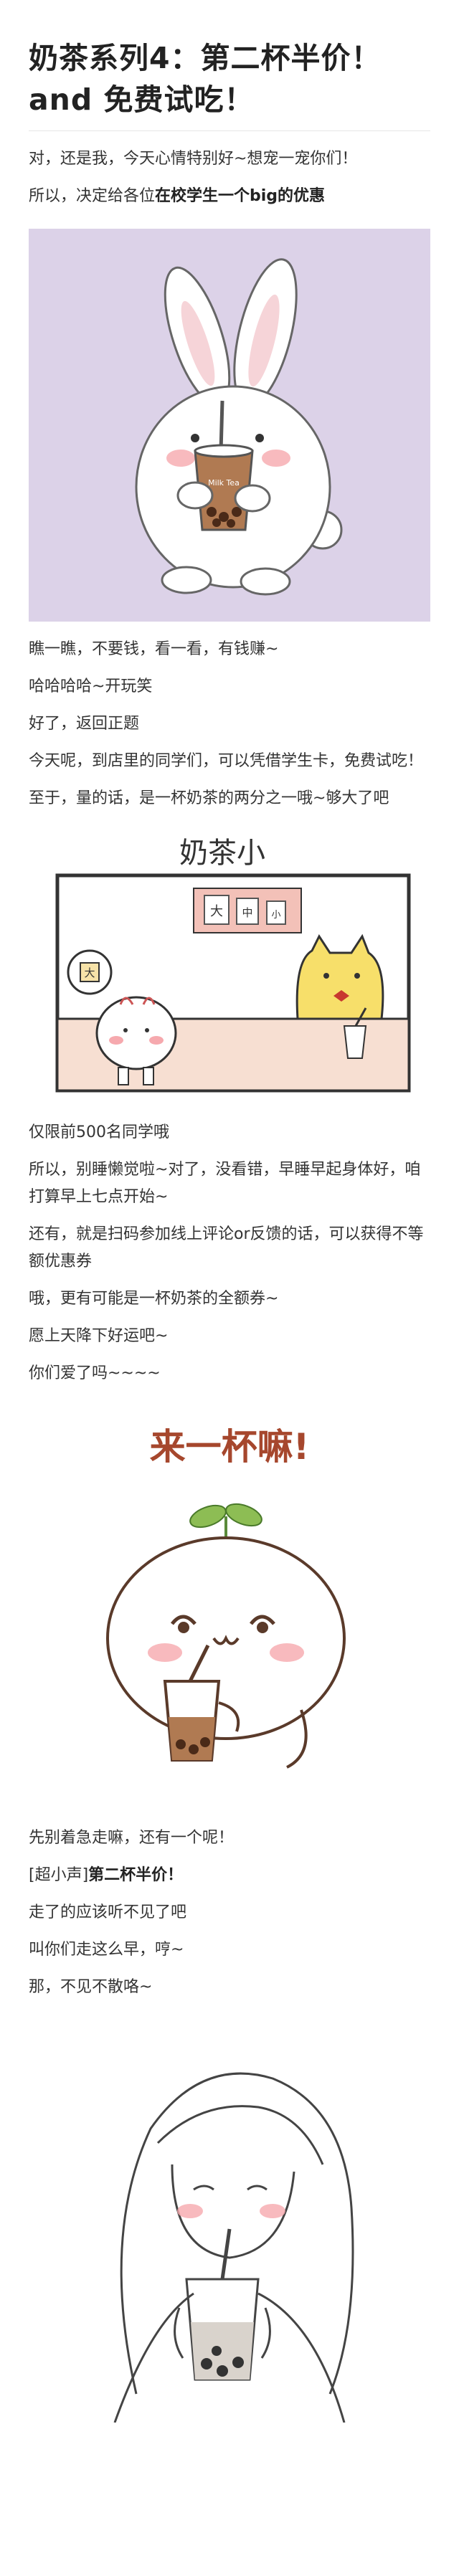 The image size is (459, 2576). I want to click on sprout-mascot-illustration: 来一杯嘛!, so click(229, 1610).